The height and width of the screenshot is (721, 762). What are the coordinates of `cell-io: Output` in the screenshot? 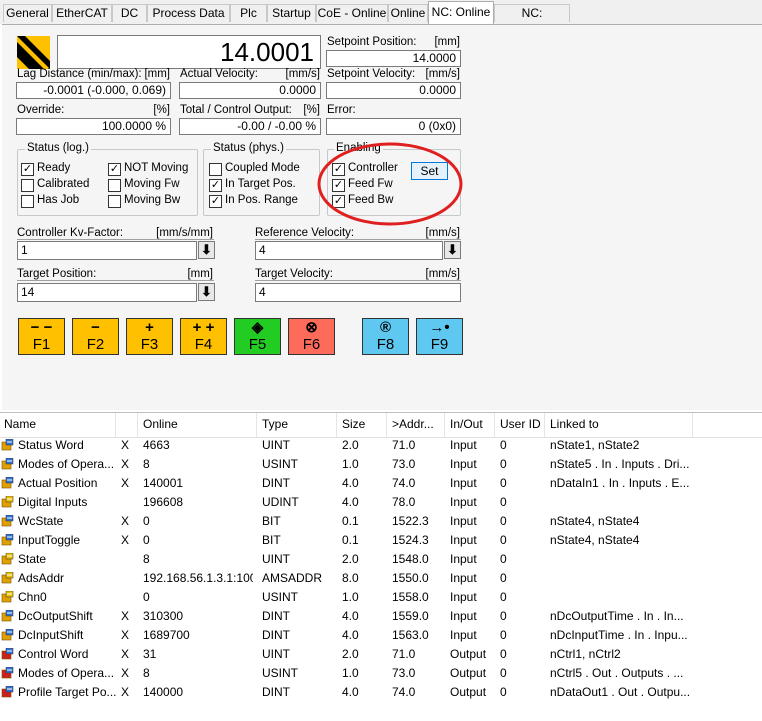 It's located at (468, 654).